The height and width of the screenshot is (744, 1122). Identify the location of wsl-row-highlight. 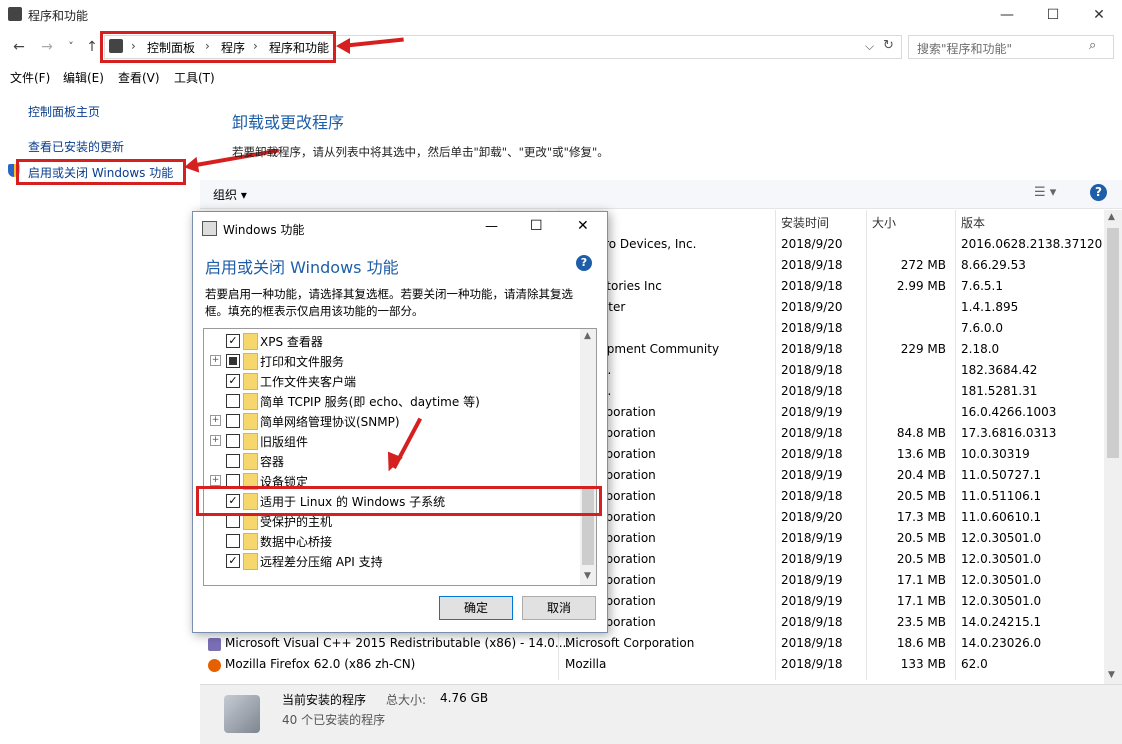
(399, 501).